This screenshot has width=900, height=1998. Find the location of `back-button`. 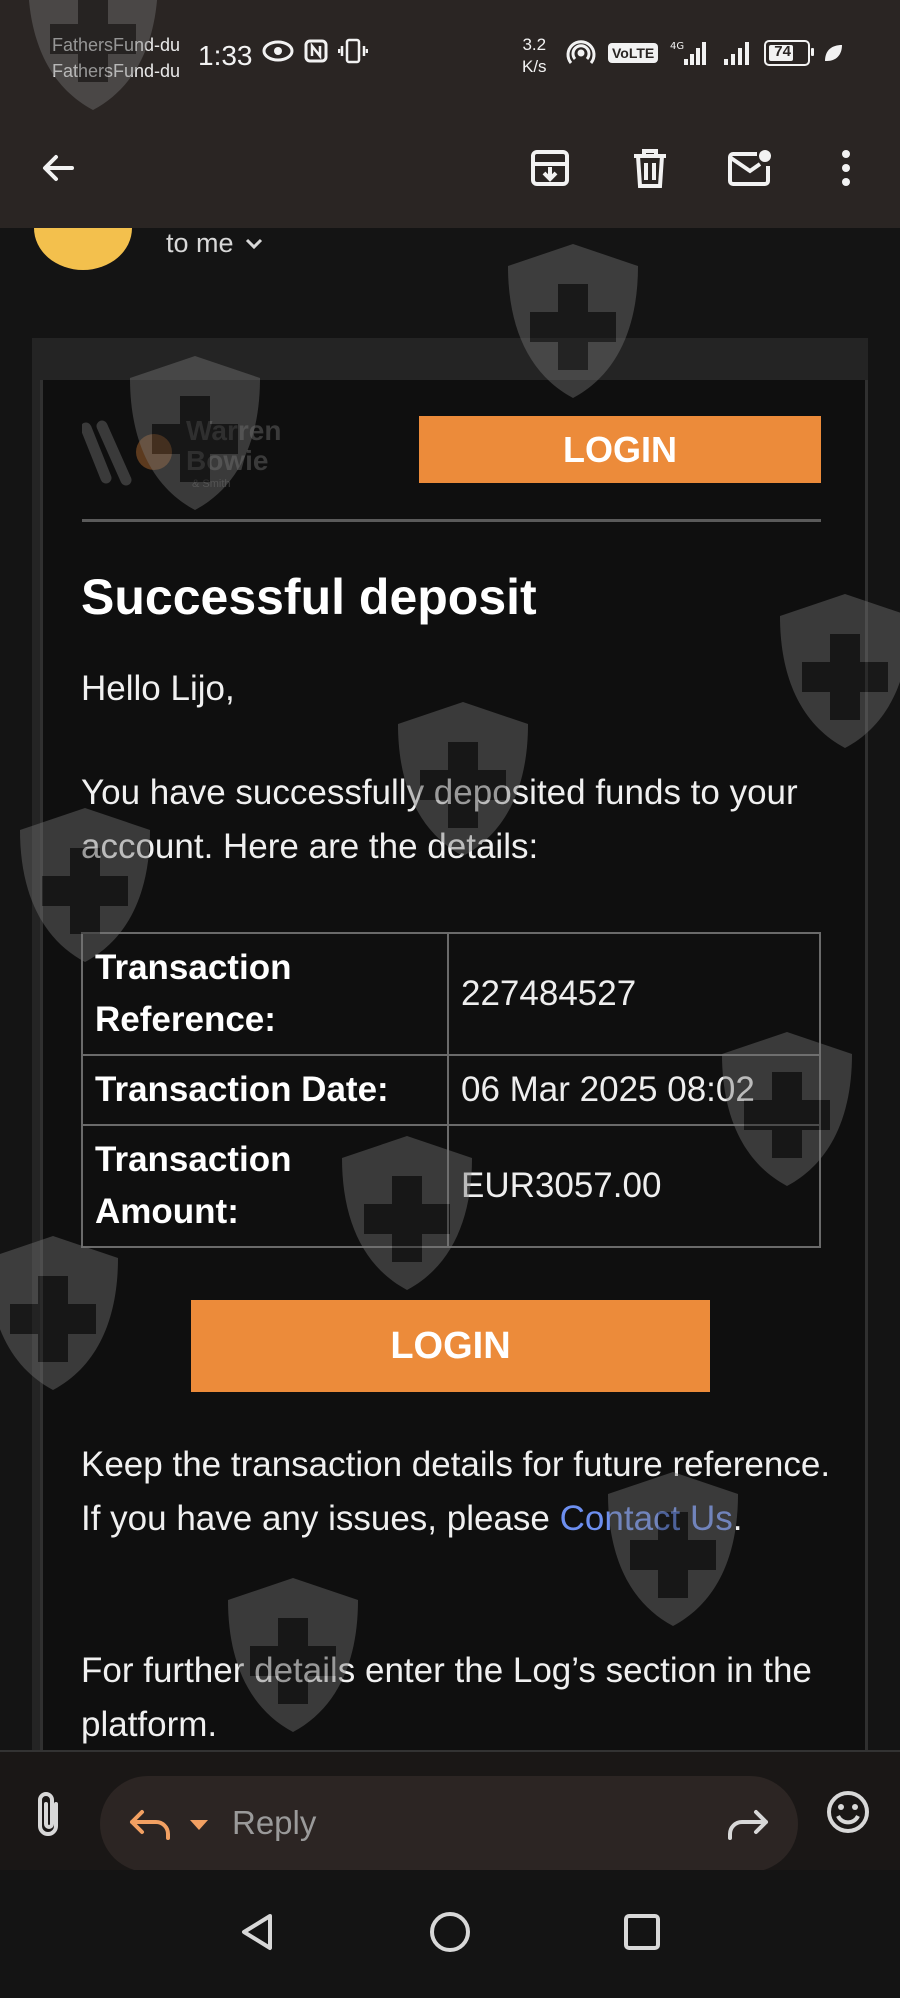

back-button is located at coordinates (58, 168).